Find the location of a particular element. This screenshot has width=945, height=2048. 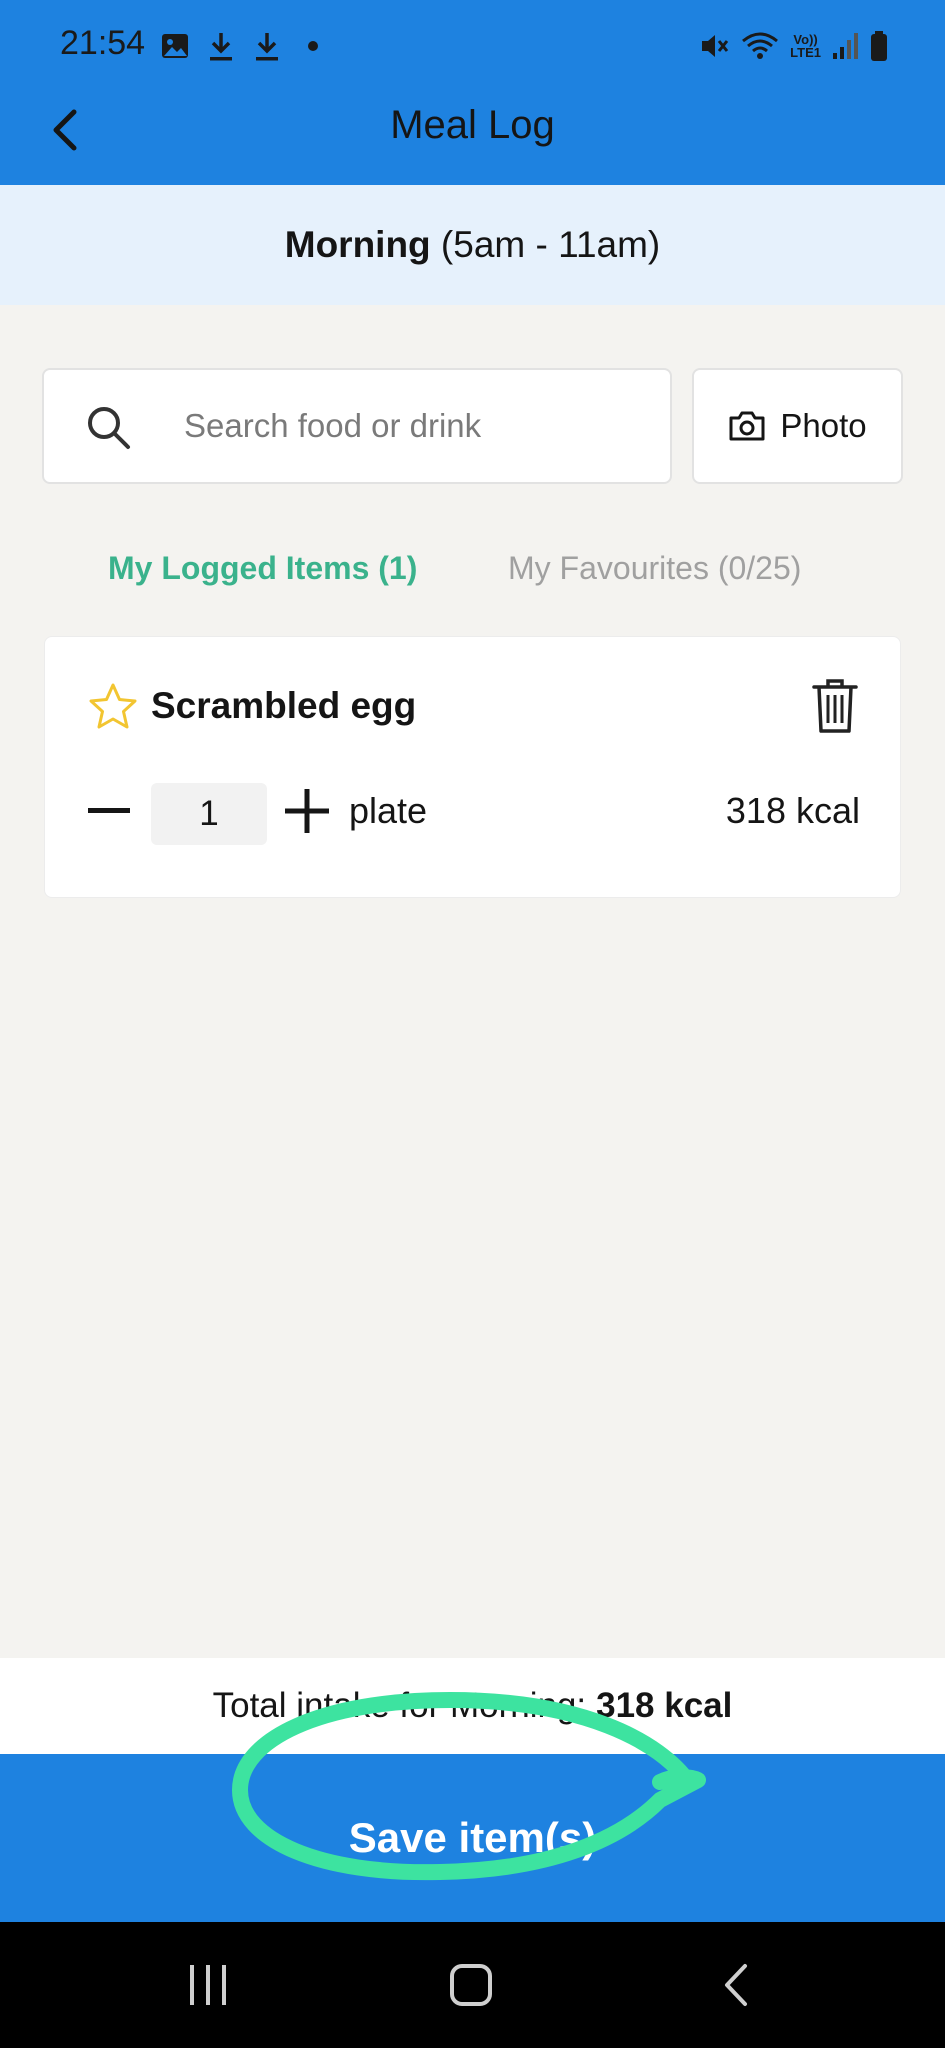

signal-icon is located at coordinates (845, 46).